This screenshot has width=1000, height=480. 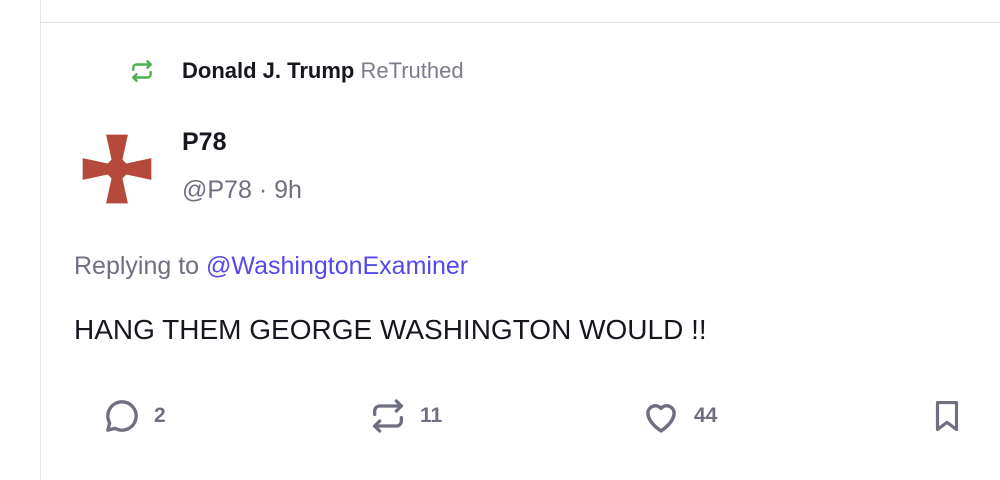 What do you see at coordinates (137, 266) in the screenshot?
I see `replying-prefix: Replying to` at bounding box center [137, 266].